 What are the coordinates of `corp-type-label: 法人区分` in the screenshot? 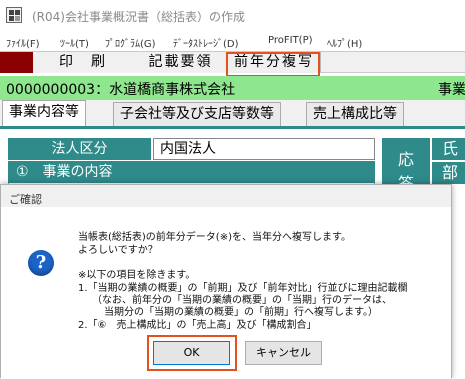 It's located at (79, 149).